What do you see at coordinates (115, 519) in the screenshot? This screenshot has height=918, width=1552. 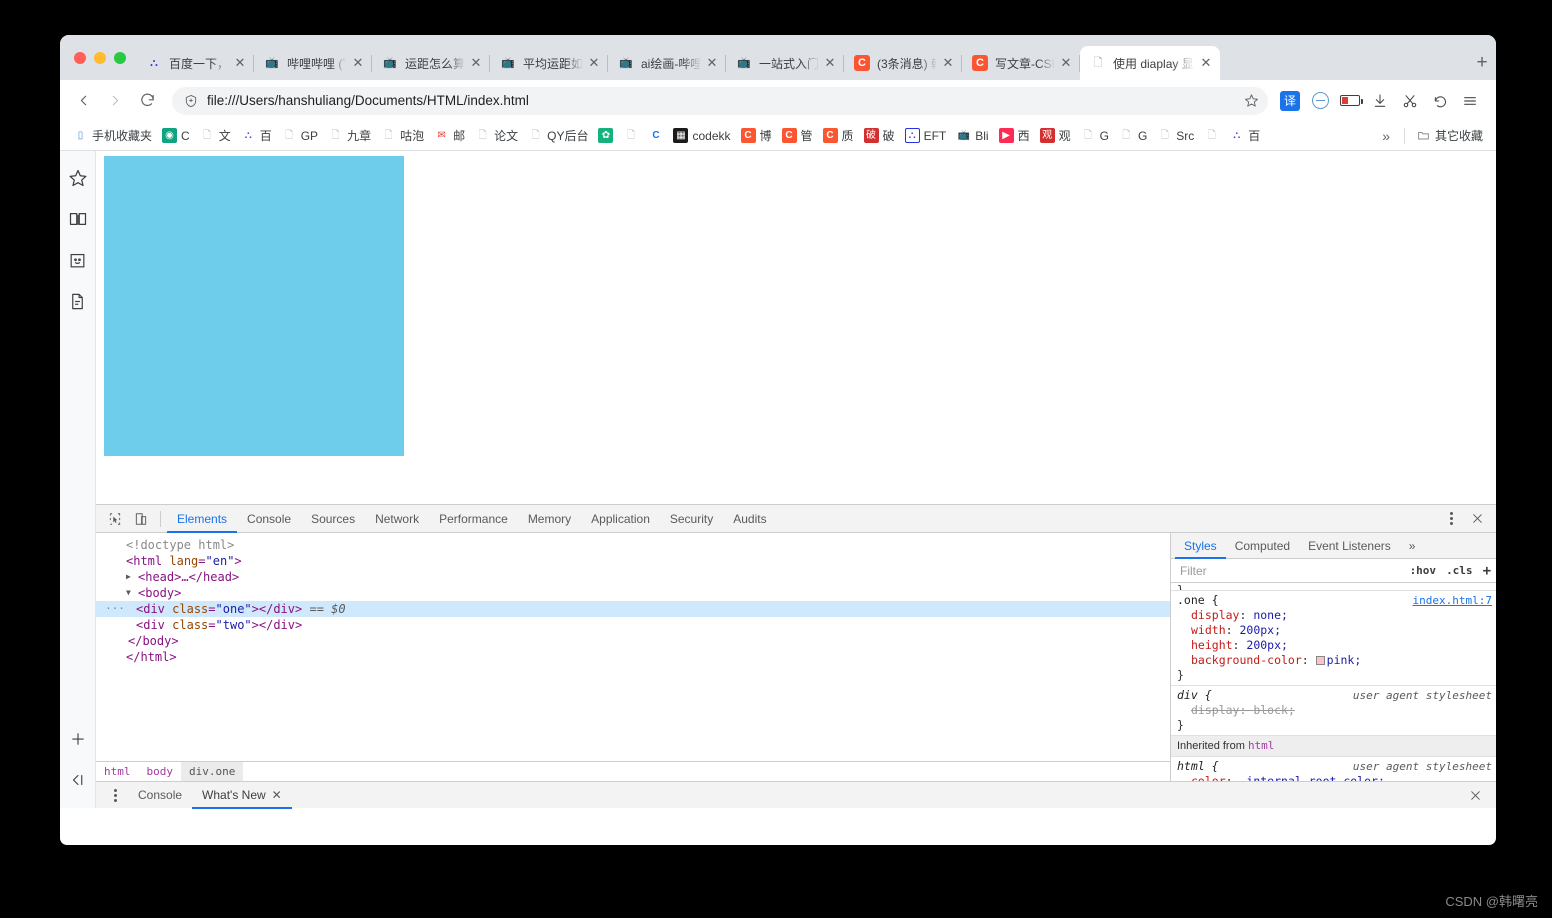 I see `inspect-cursor-icon` at bounding box center [115, 519].